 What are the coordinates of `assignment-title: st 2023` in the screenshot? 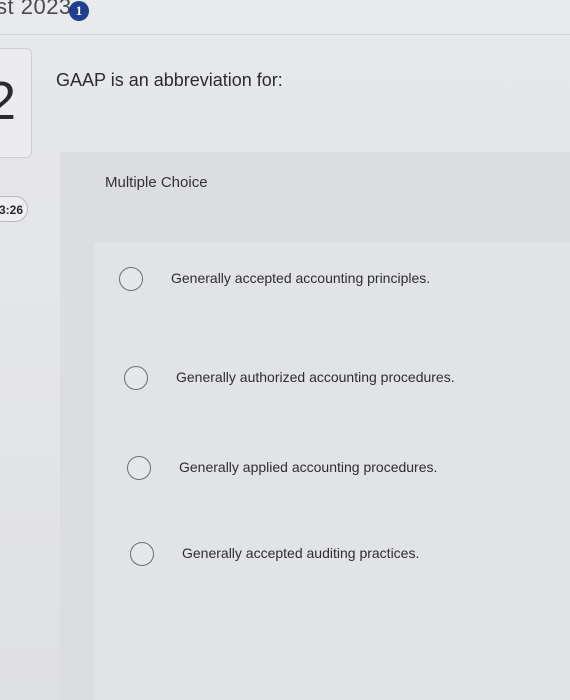 It's located at (36, 9).